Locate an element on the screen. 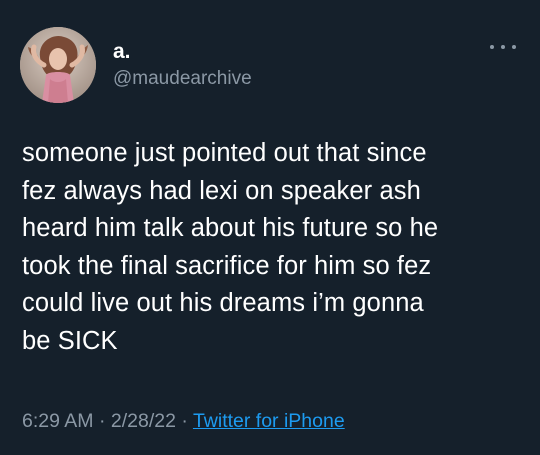 The image size is (540, 455). tweet-metadata: 6:29 AM · 2/28/22 · Twitter for iPhone is located at coordinates (183, 421).